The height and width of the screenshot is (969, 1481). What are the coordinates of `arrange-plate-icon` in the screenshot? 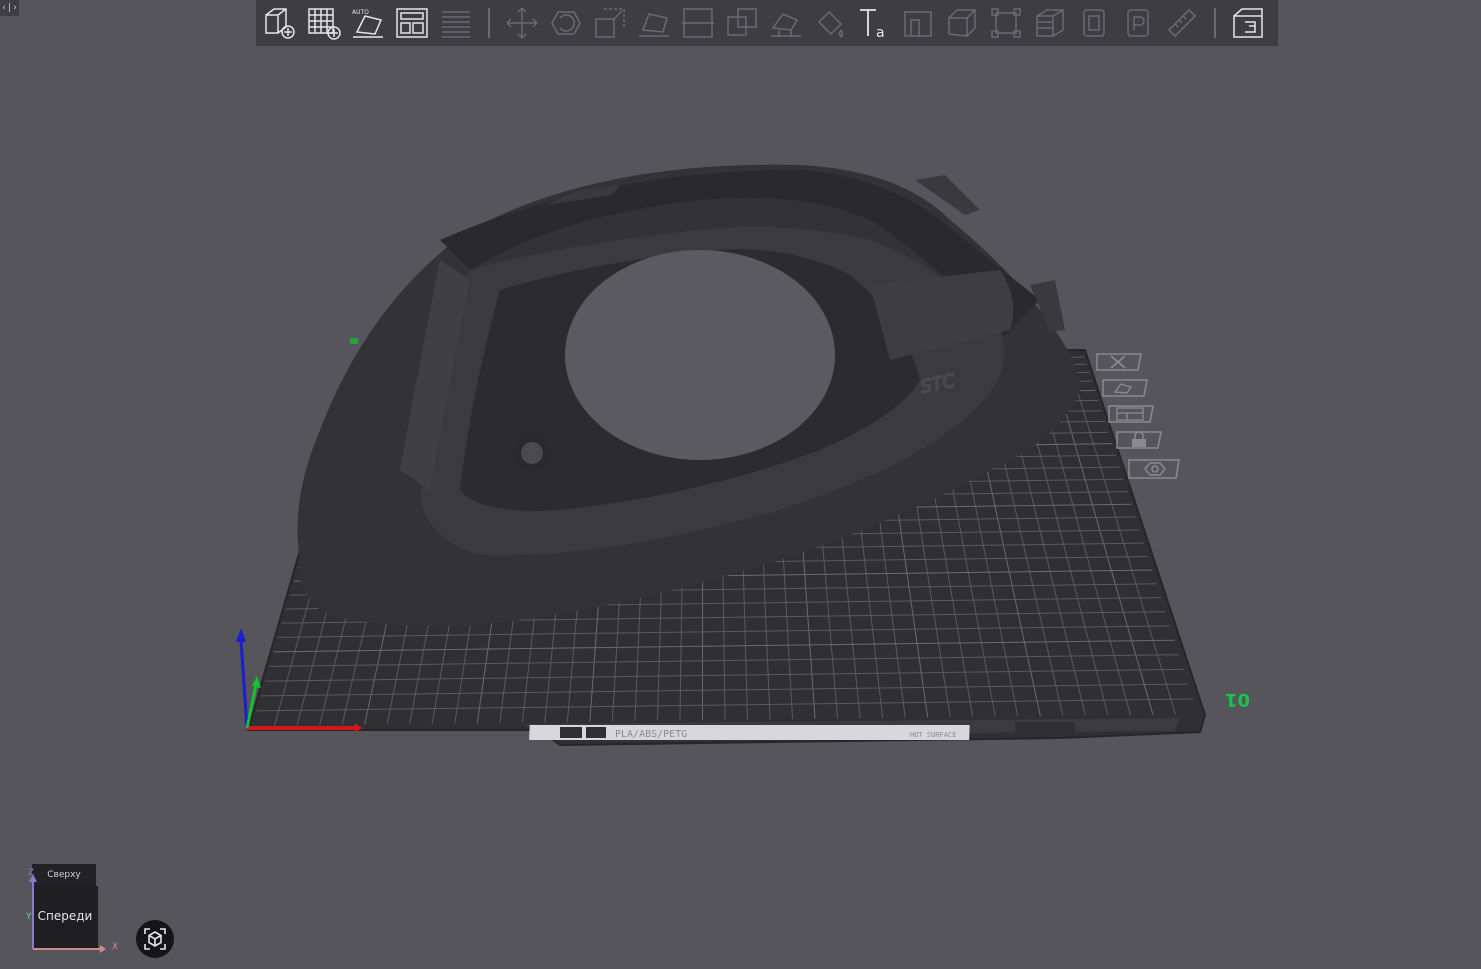 It's located at (1131, 414).